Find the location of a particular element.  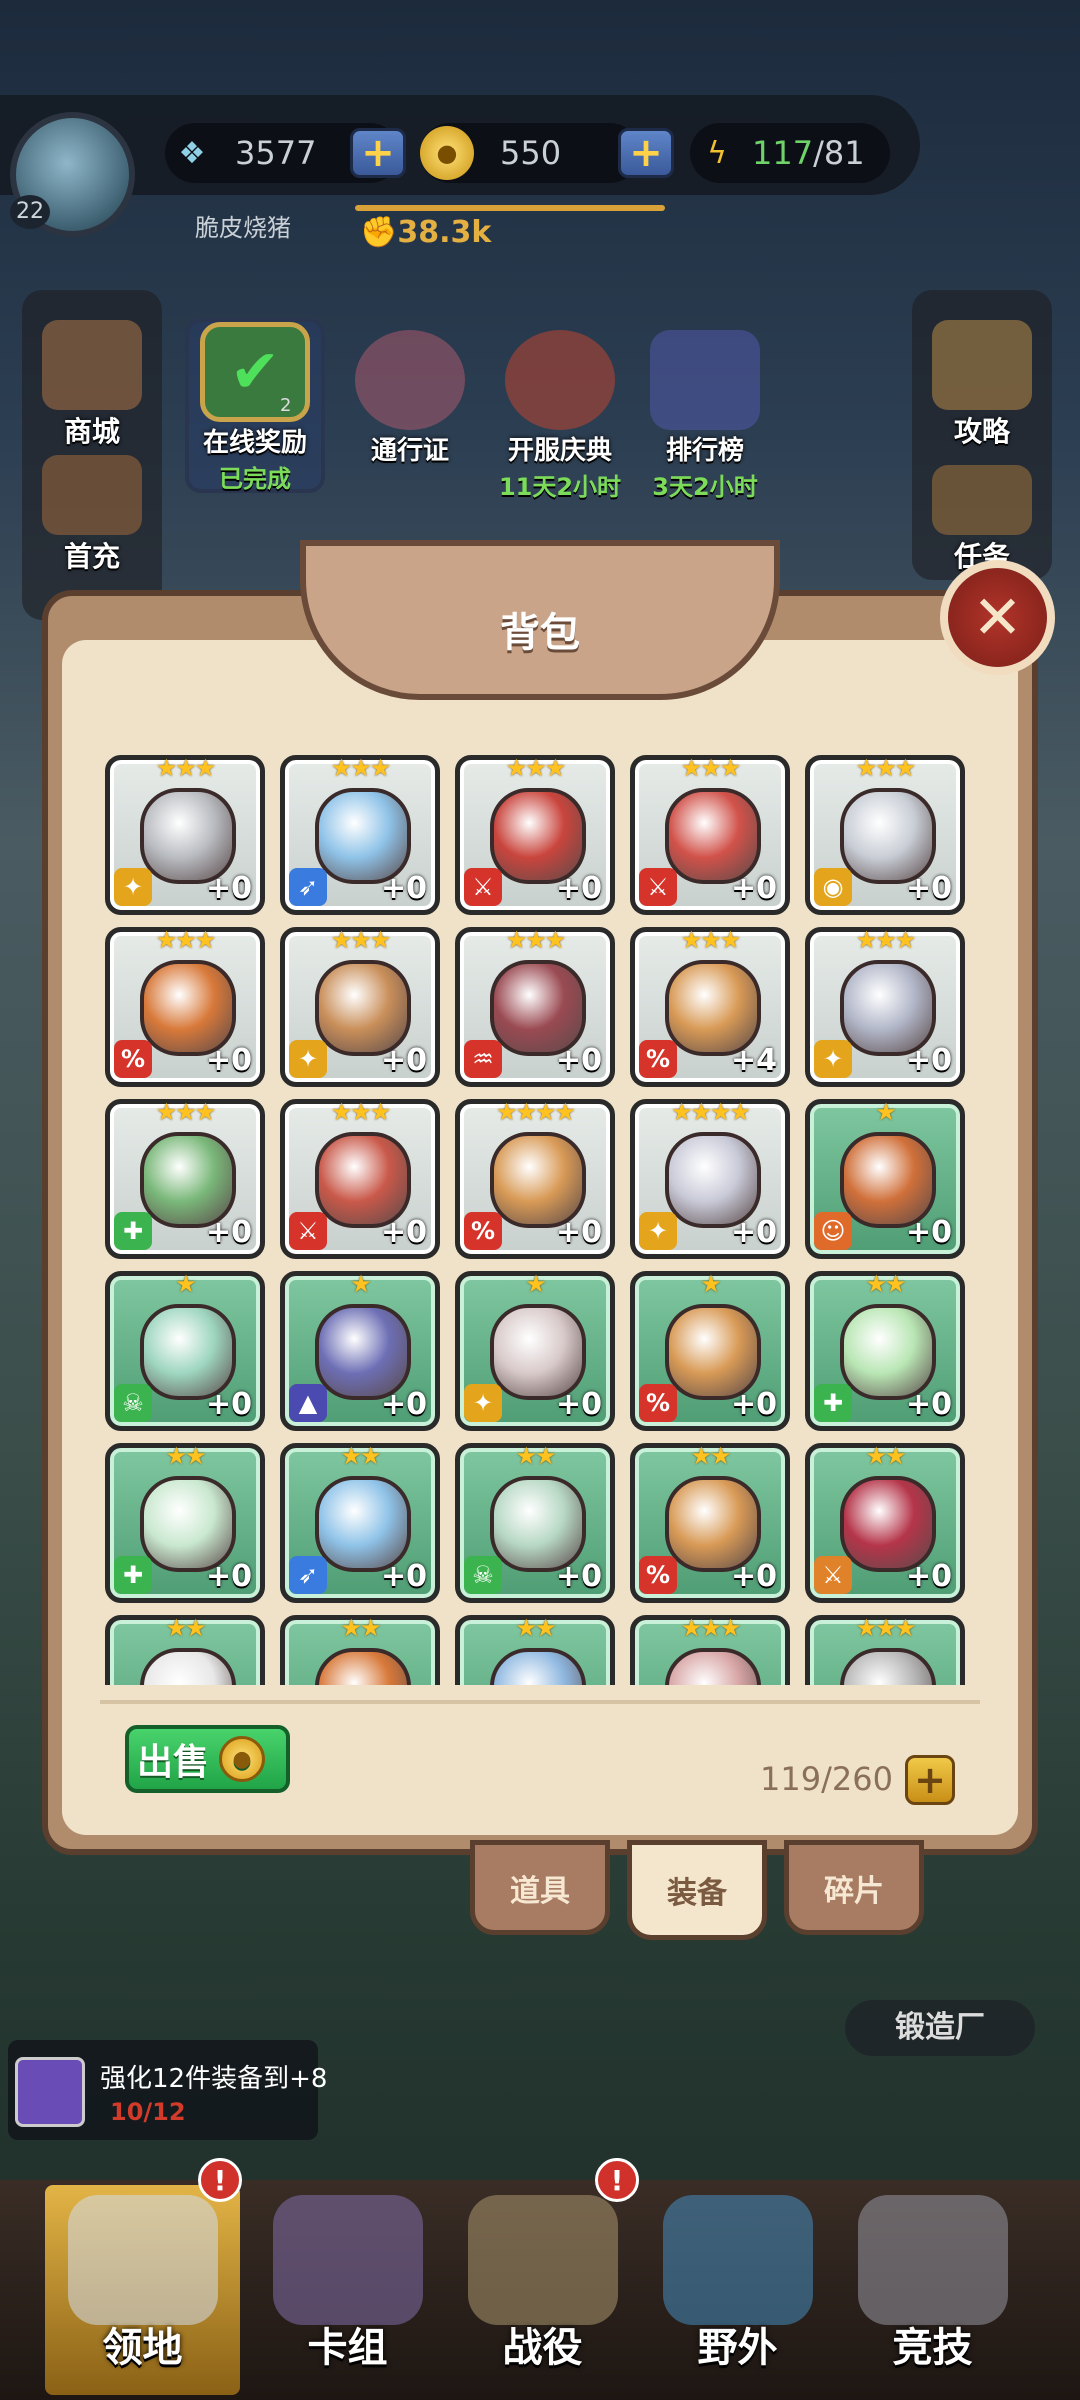

magic-stat-icon: ▲ is located at coordinates (308, 1403).